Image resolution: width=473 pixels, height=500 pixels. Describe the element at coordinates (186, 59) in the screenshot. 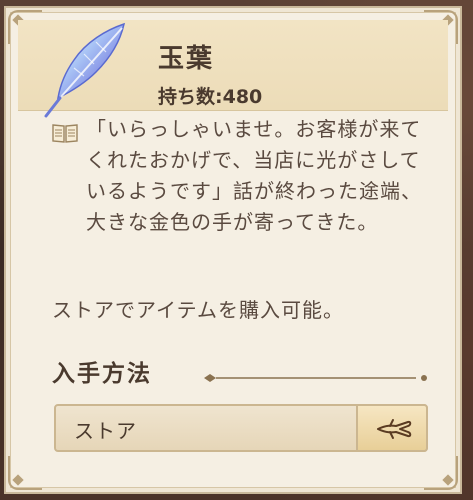

I see `item-name: 玉葉` at that location.